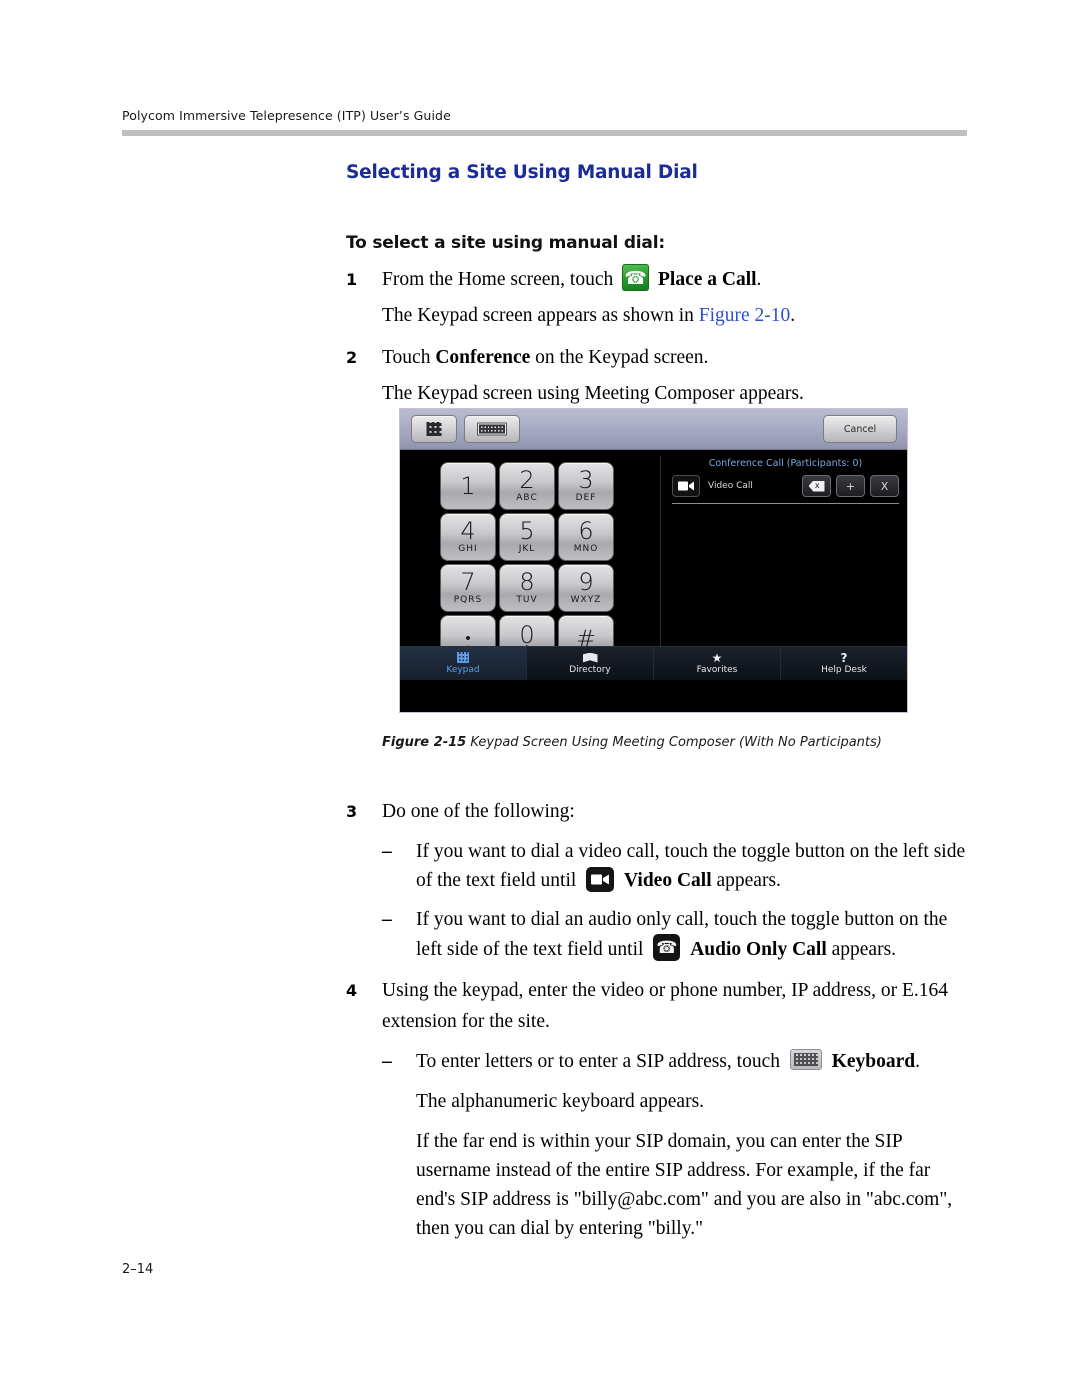  Describe the element at coordinates (492, 429) in the screenshot. I see `toolbar-keyboard-button` at that location.